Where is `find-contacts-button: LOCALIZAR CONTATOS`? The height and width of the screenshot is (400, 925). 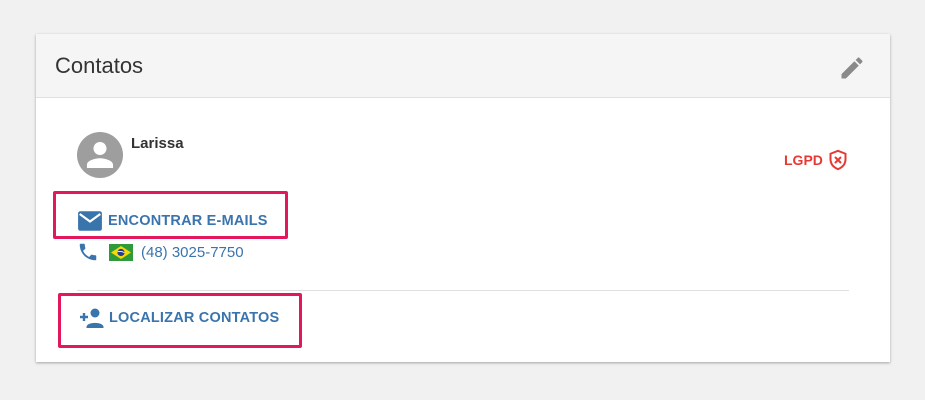
find-contacts-button: LOCALIZAR CONTATOS is located at coordinates (178, 318).